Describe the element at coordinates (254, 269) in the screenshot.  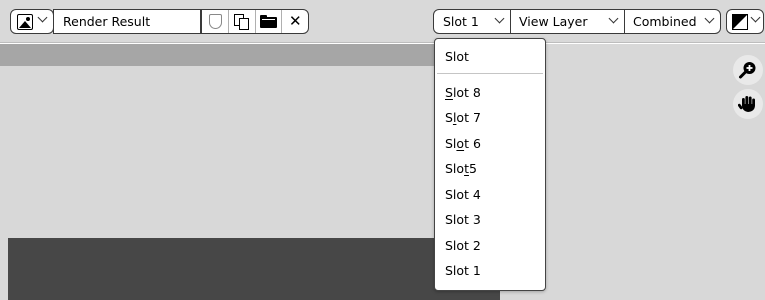
I see `render-image-bottom` at that location.